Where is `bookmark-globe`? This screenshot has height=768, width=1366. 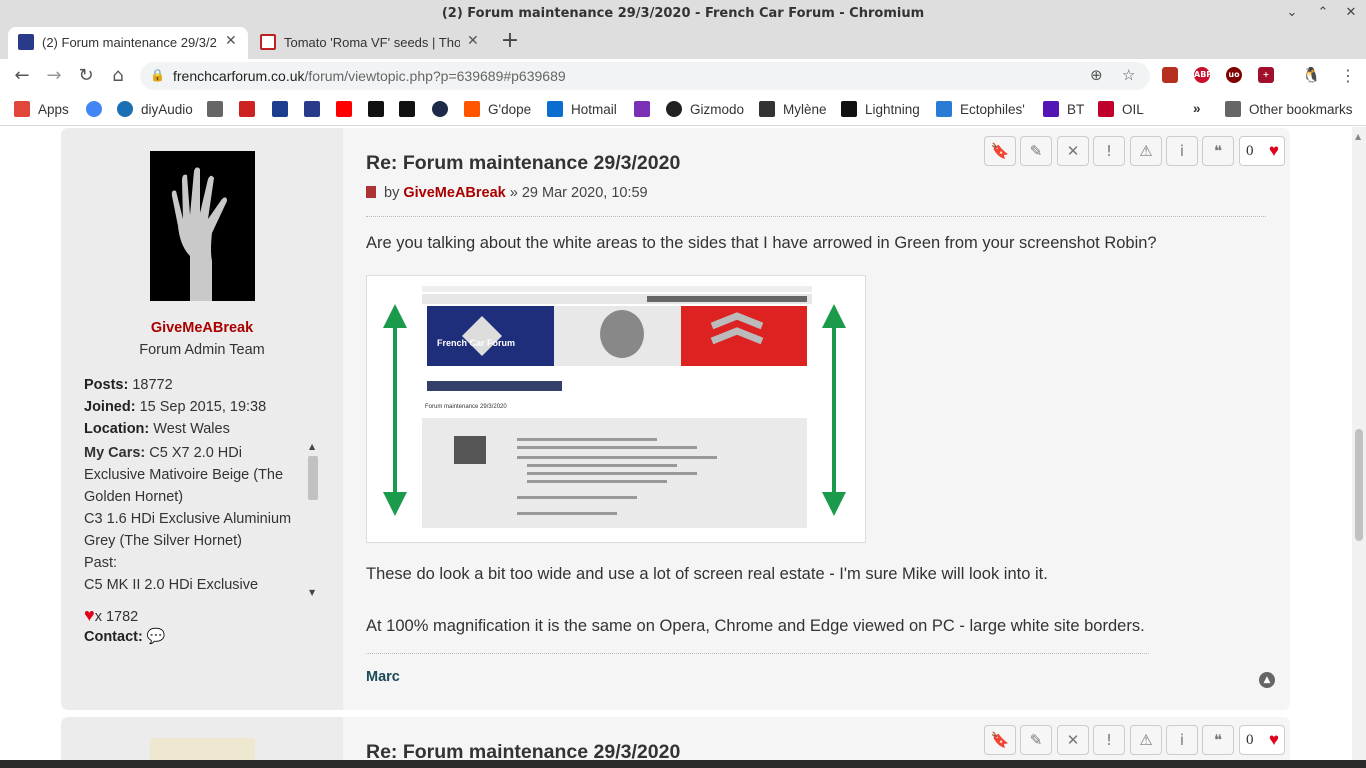 bookmark-globe is located at coordinates (444, 109).